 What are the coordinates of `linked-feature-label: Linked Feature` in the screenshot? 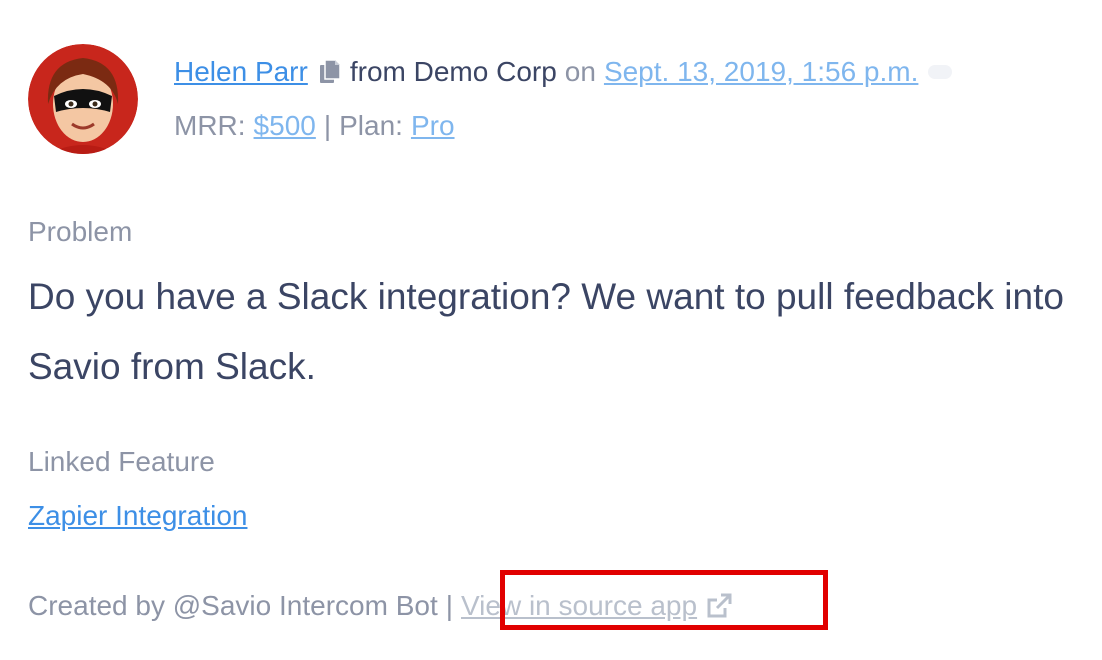 It's located at (121, 461).